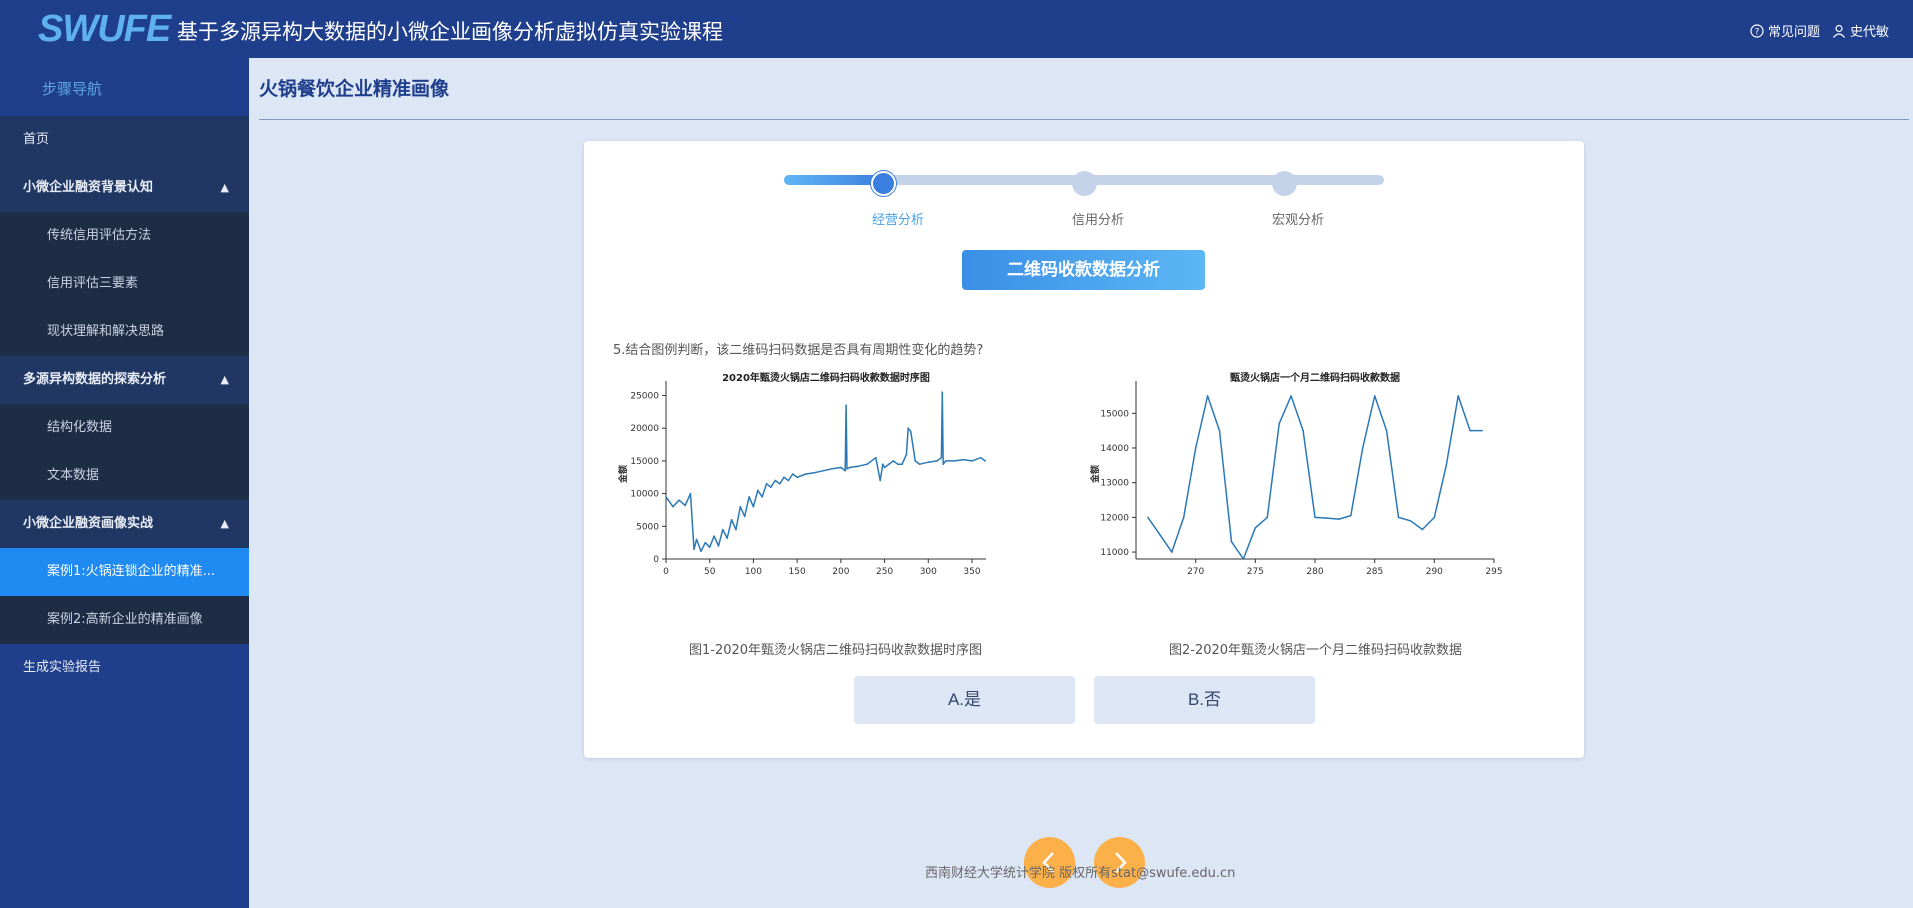  Describe the element at coordinates (1785, 30) in the screenshot. I see `faq-link: ? 常见问题` at that location.